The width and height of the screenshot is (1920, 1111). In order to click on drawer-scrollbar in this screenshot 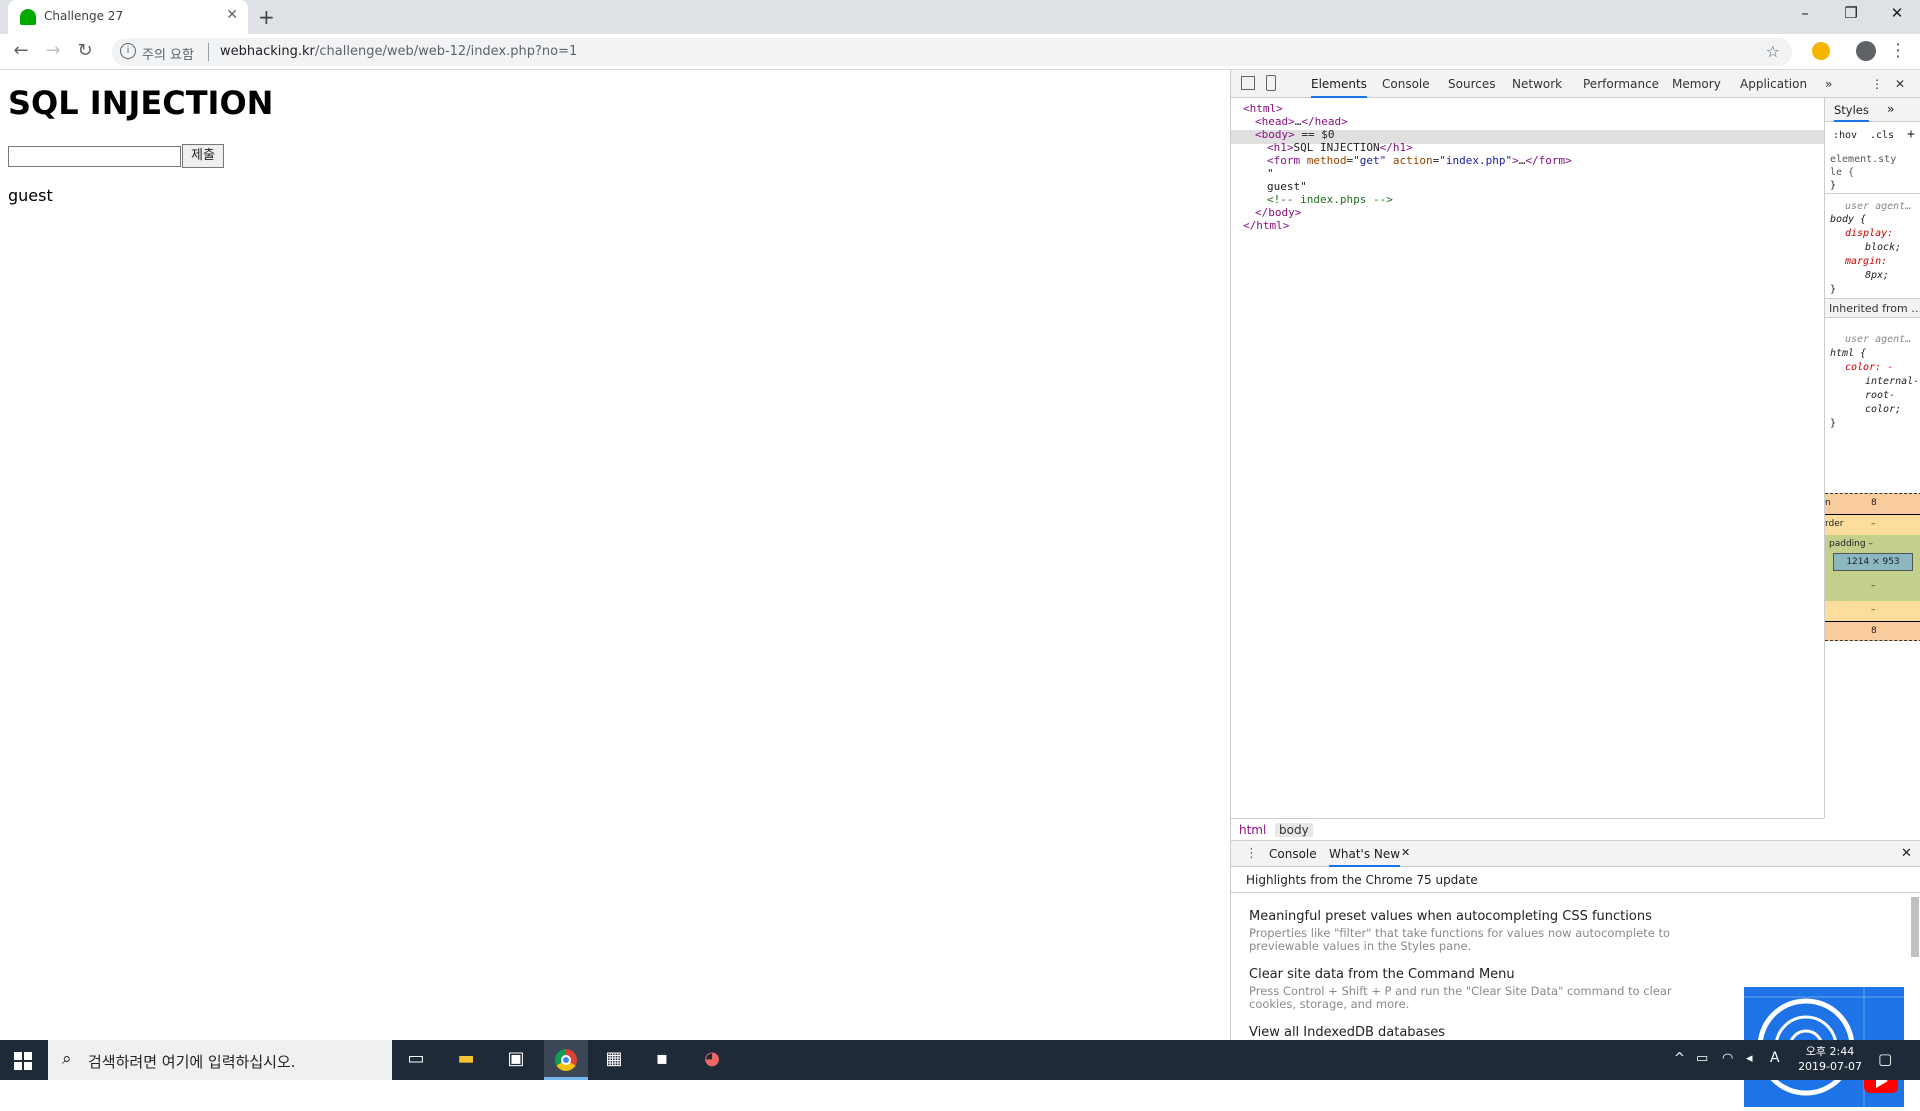, I will do `click(1915, 927)`.